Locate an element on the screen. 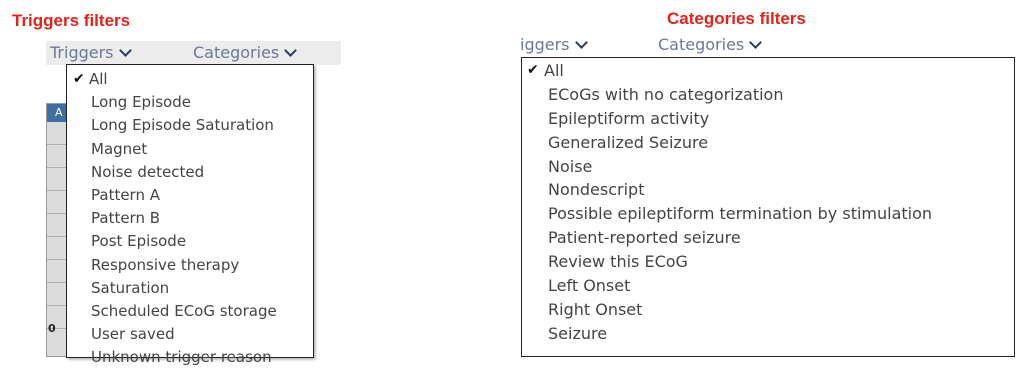  category-option-label: Noise is located at coordinates (570, 166).